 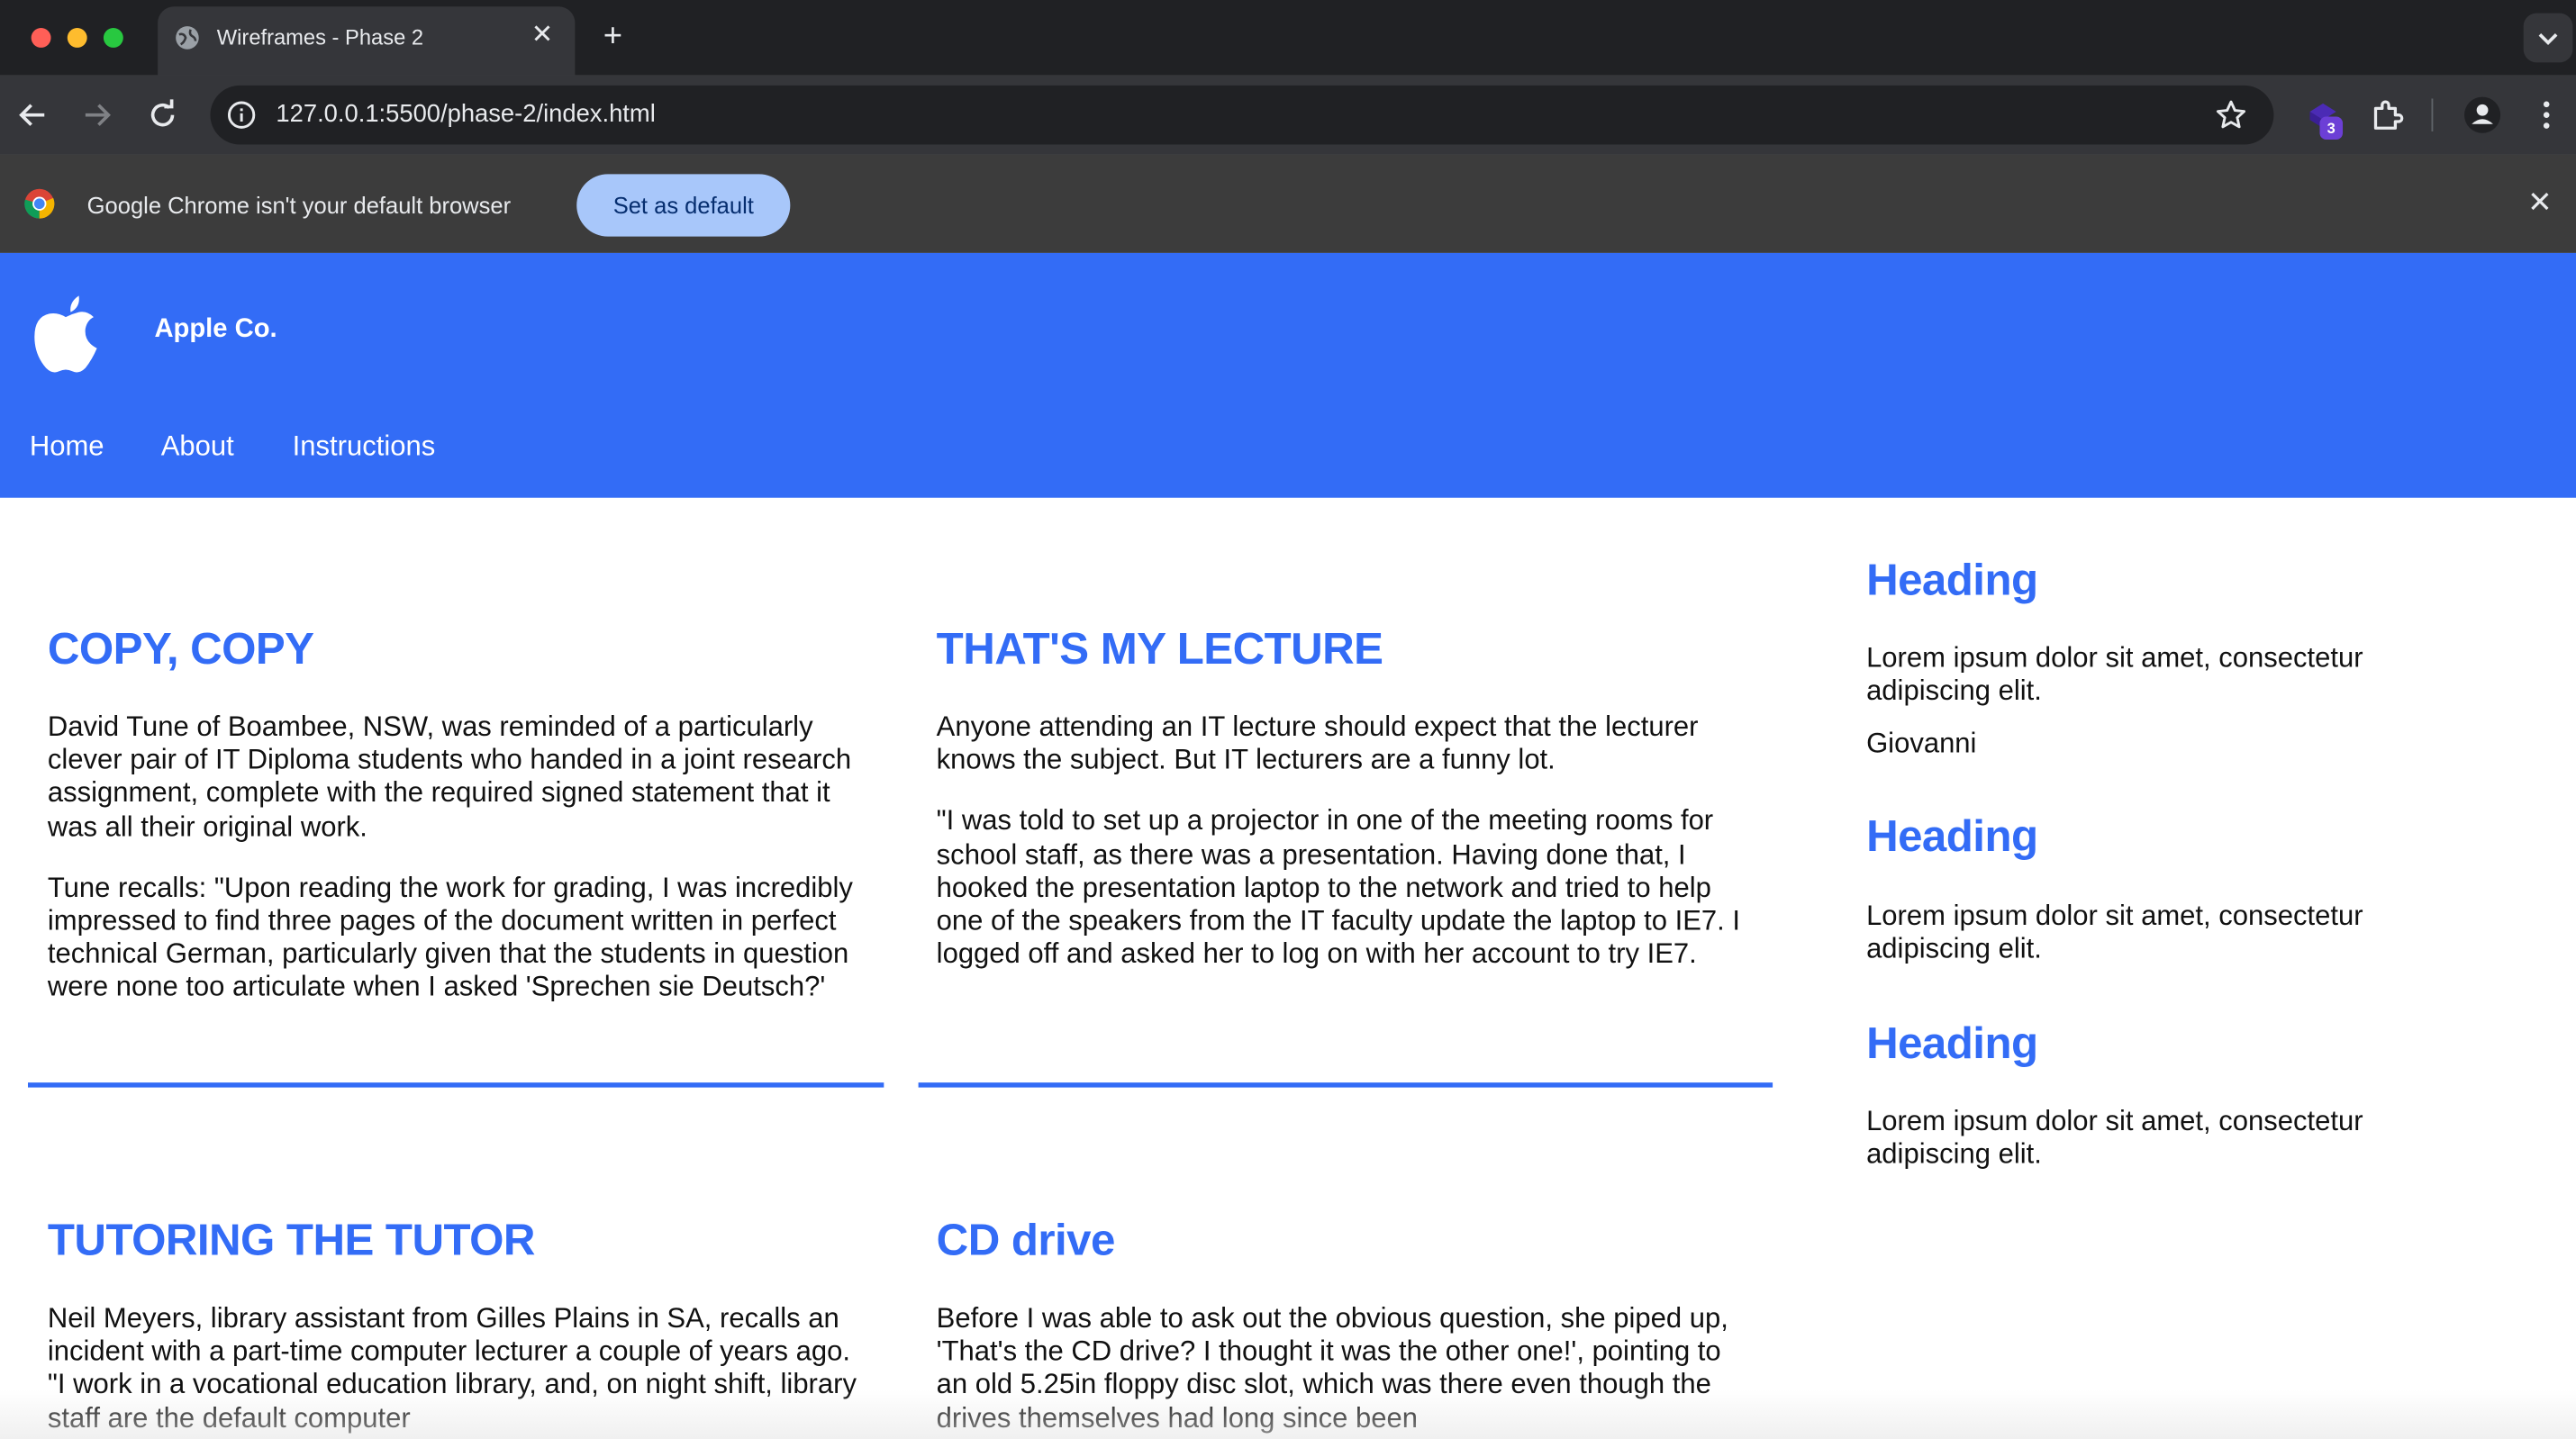 I want to click on tab-title: Wireframes - Phase 2, so click(x=320, y=37).